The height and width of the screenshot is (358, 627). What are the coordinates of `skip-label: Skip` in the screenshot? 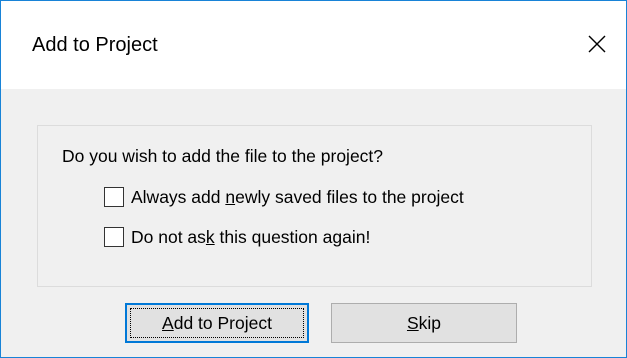 It's located at (424, 322).